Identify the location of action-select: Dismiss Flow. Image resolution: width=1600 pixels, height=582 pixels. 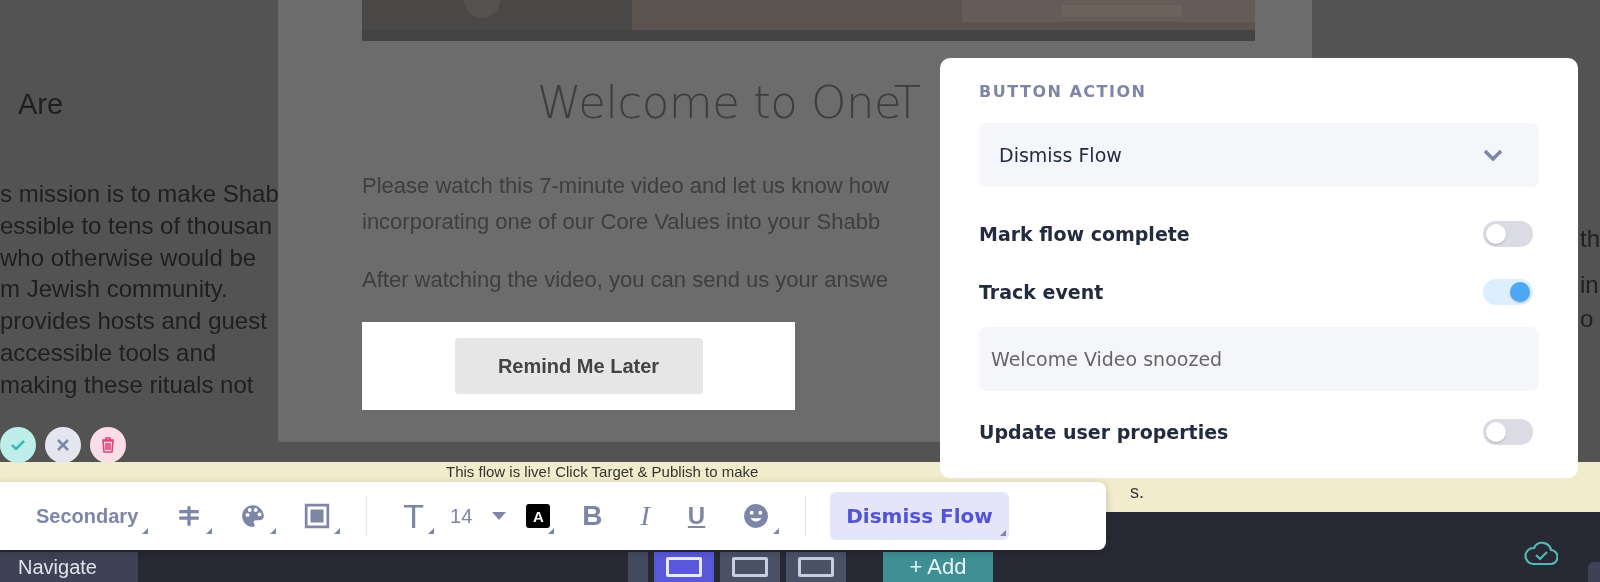
(1259, 155).